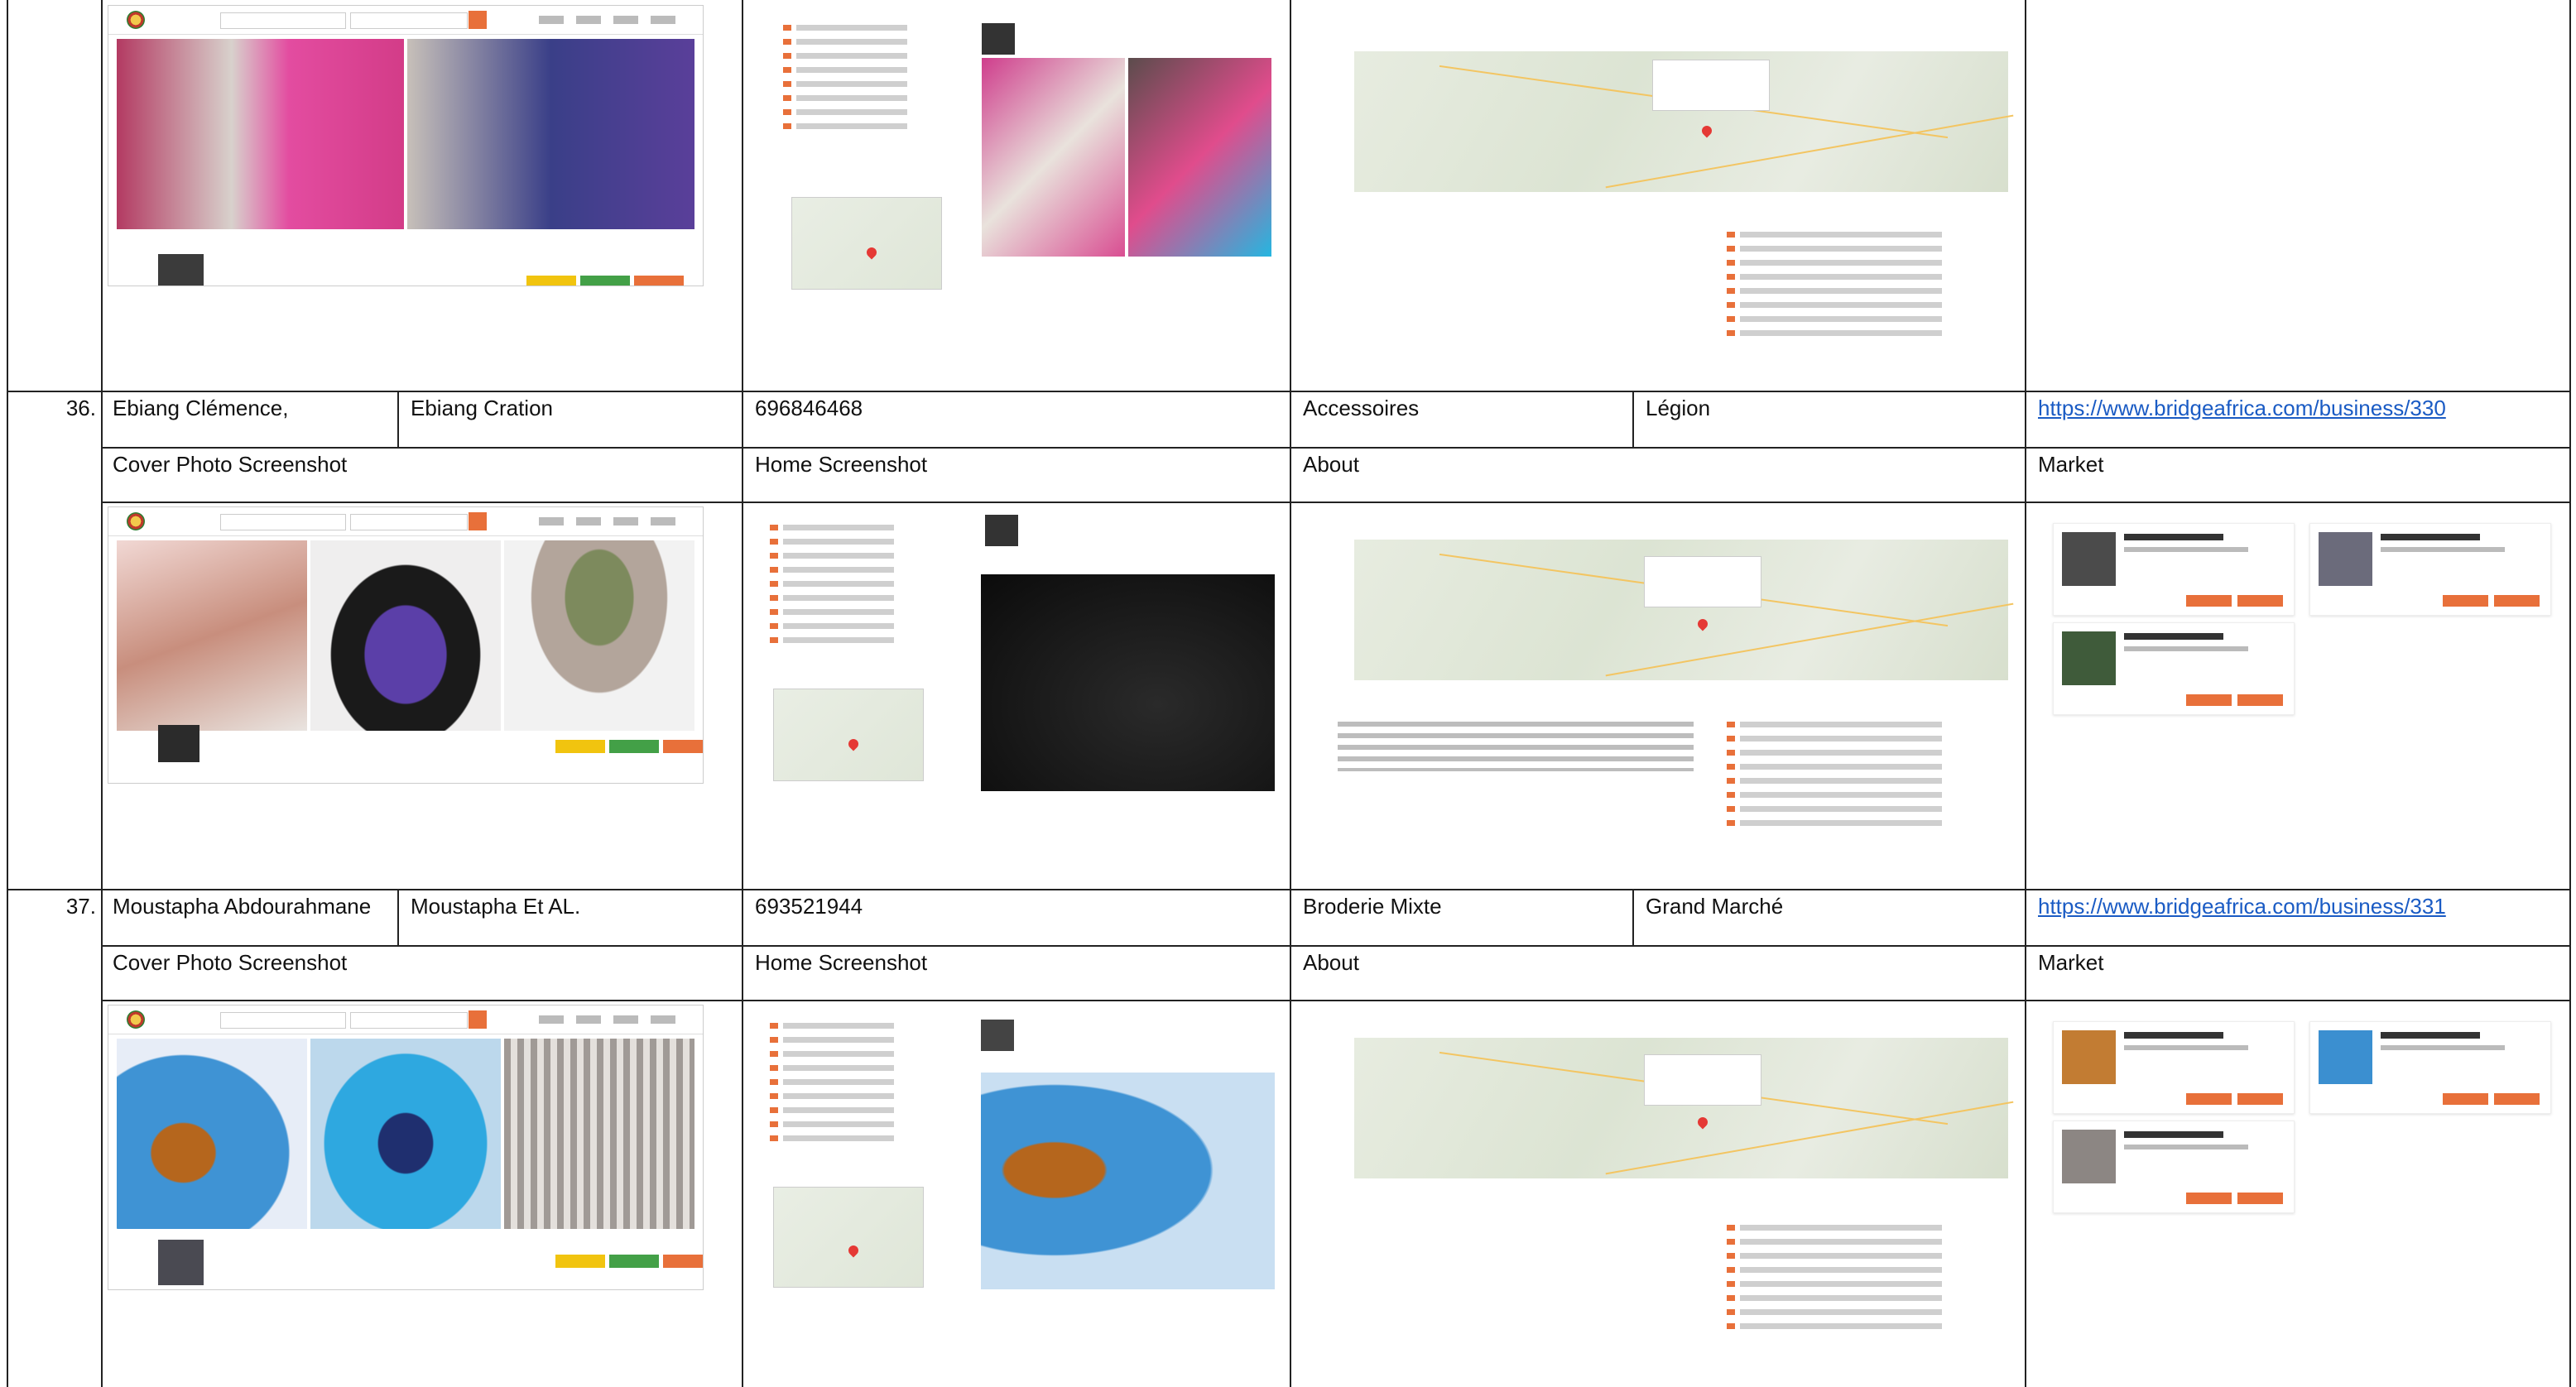 The width and height of the screenshot is (2576, 1387). Describe the element at coordinates (7, 693) in the screenshot. I see `table-border-left` at that location.